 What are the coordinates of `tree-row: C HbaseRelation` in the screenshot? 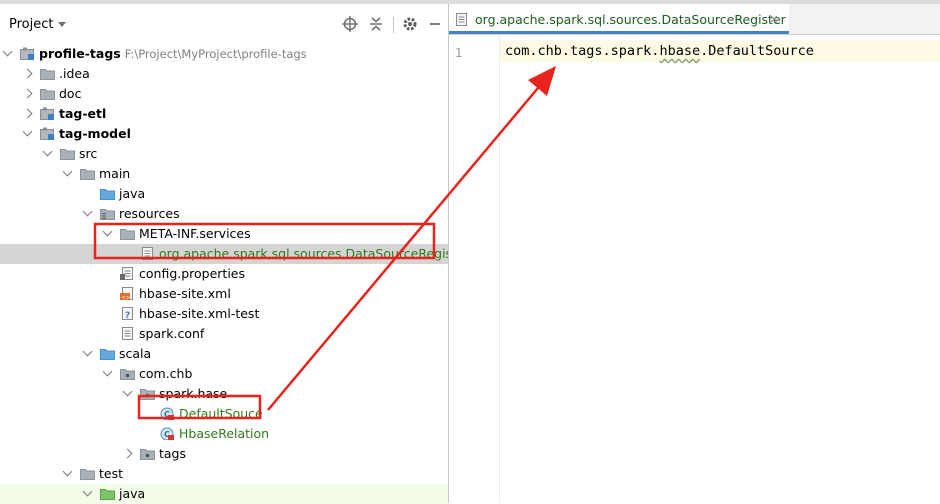 It's located at (224, 434).